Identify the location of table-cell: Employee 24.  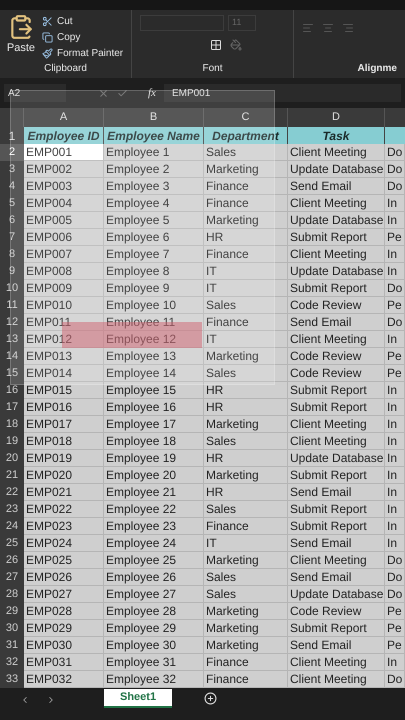
(154, 543).